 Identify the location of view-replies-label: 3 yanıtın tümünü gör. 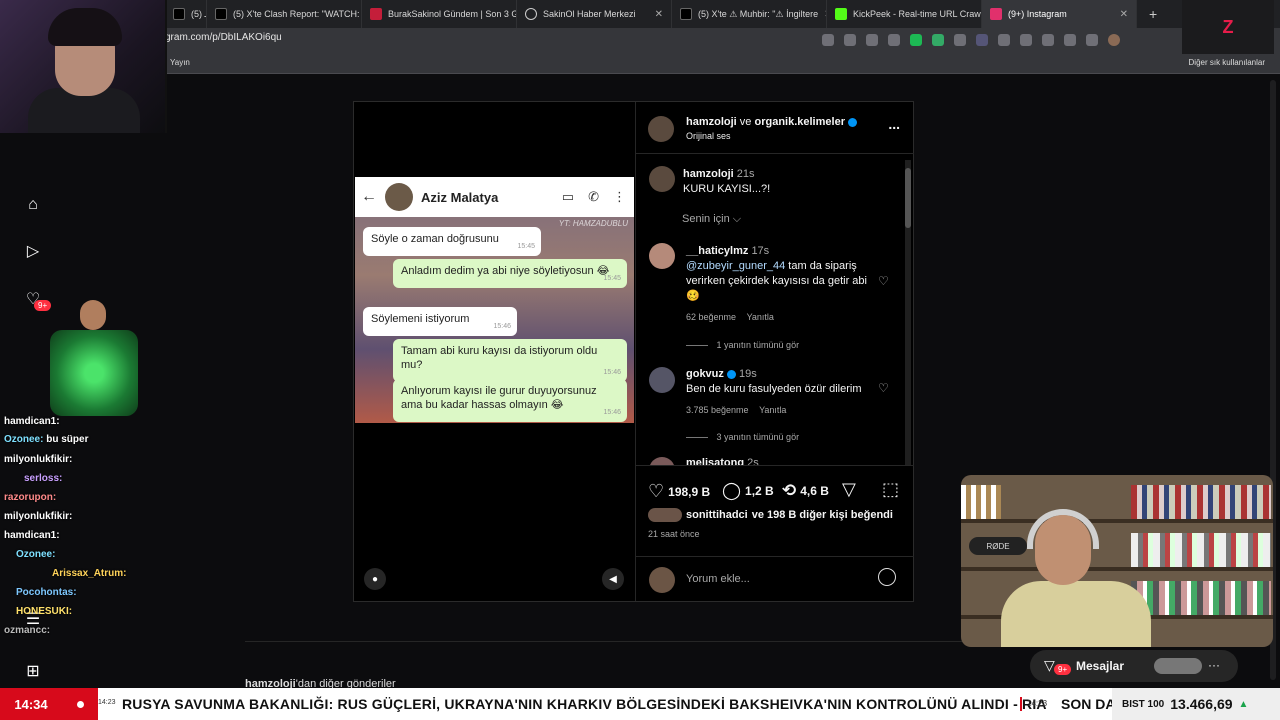
(758, 437).